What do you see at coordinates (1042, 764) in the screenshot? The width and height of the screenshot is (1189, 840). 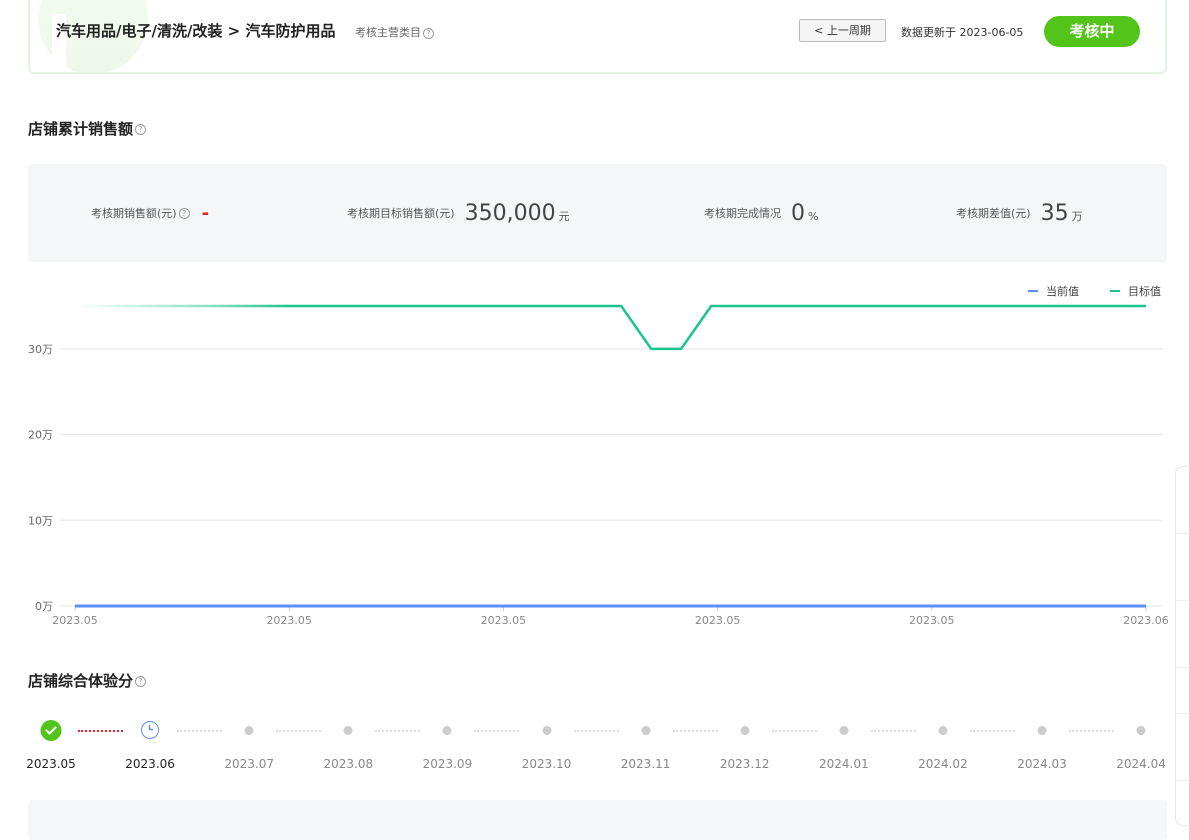 I see `timeline-label: 2024.03` at bounding box center [1042, 764].